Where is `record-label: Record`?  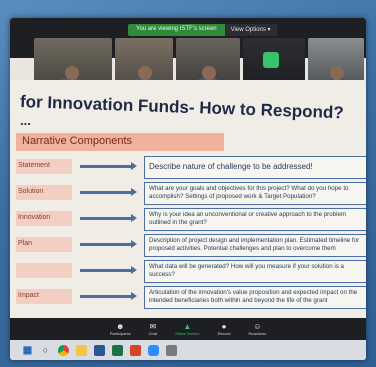
record-label: Record is located at coordinates (224, 333).